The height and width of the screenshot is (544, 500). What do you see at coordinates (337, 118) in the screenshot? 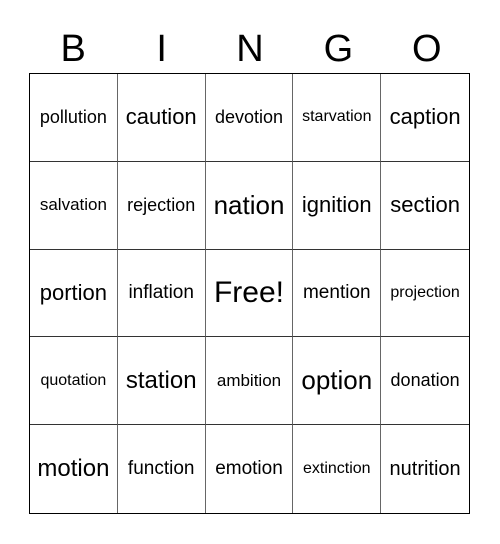
I see `bingo-cell: starvation` at bounding box center [337, 118].